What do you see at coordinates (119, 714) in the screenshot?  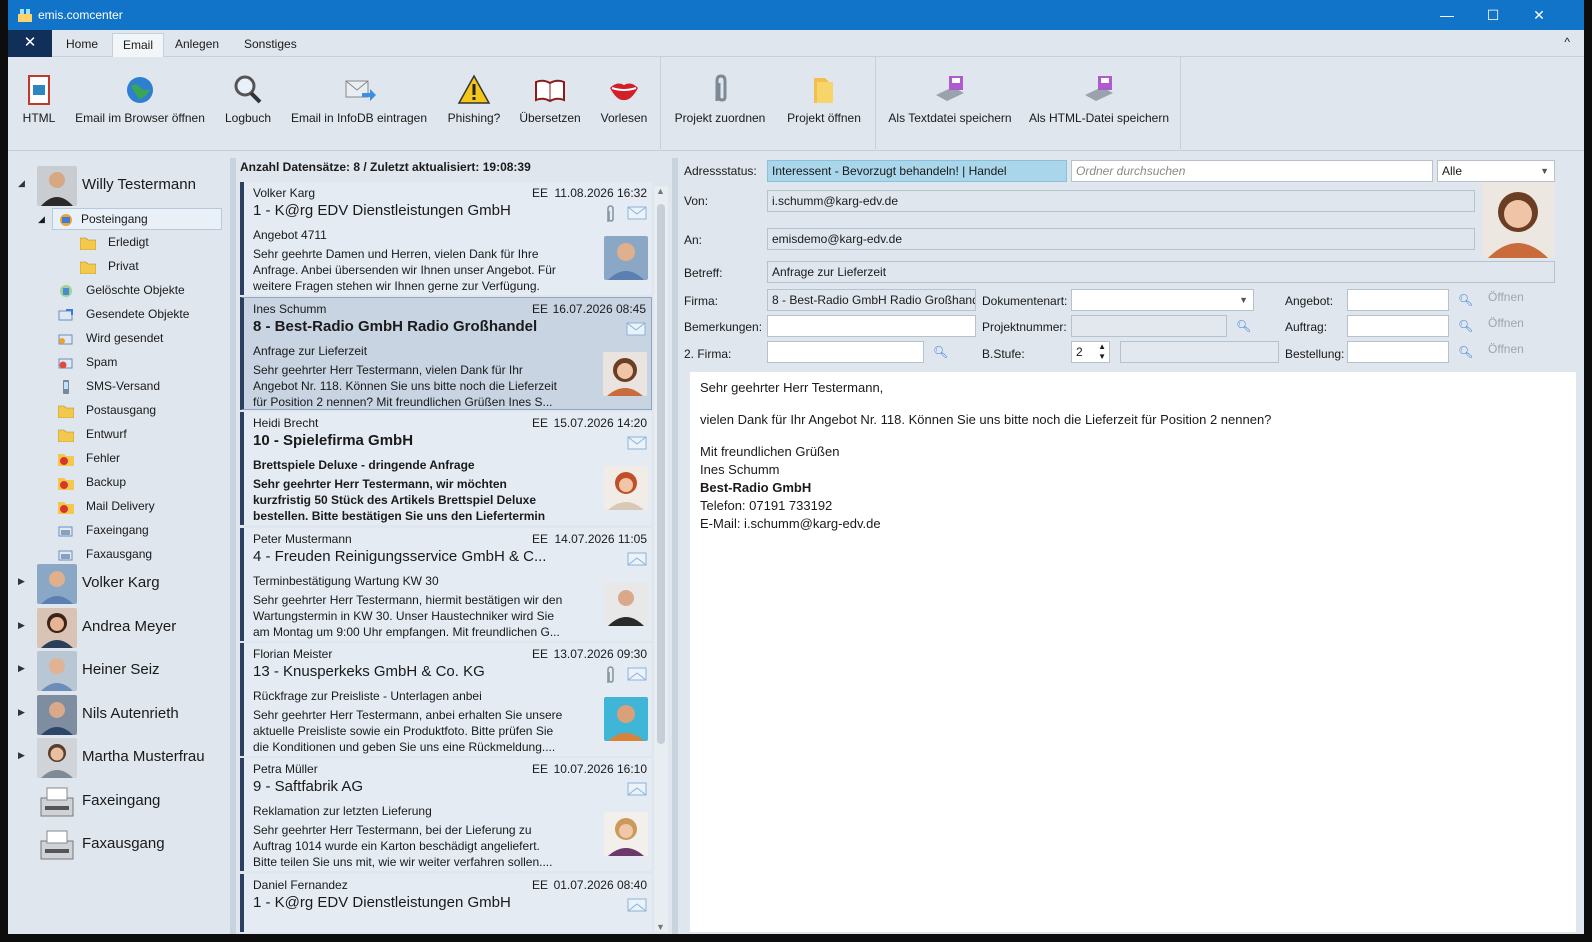 I see `account-nils-autenrieth: ▶ Nils Autenrieth` at bounding box center [119, 714].